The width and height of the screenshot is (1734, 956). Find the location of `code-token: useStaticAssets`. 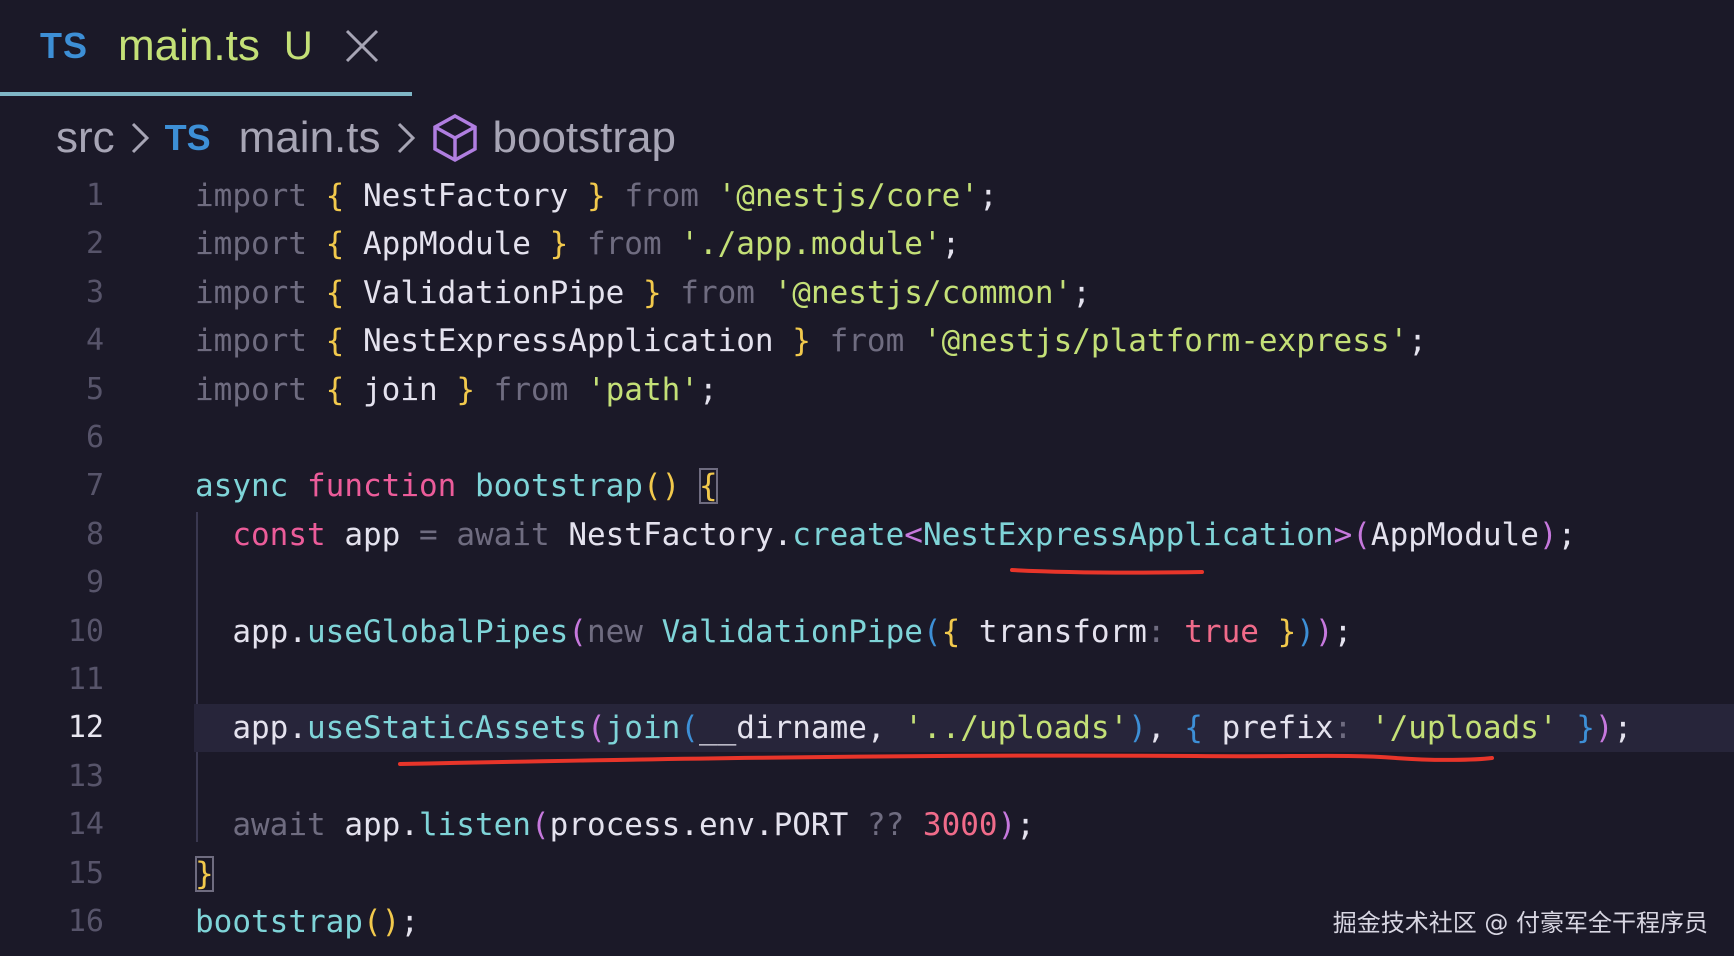

code-token: useStaticAssets is located at coordinates (446, 728).